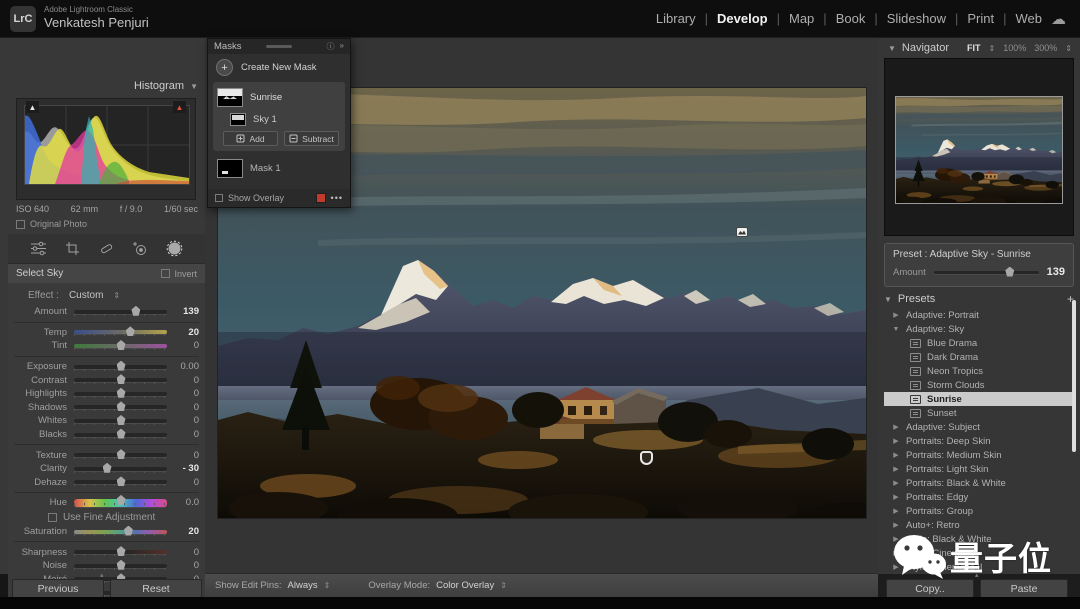 The height and width of the screenshot is (609, 1080). Describe the element at coordinates (742, 18) in the screenshot. I see `module-develop: Develop` at that location.